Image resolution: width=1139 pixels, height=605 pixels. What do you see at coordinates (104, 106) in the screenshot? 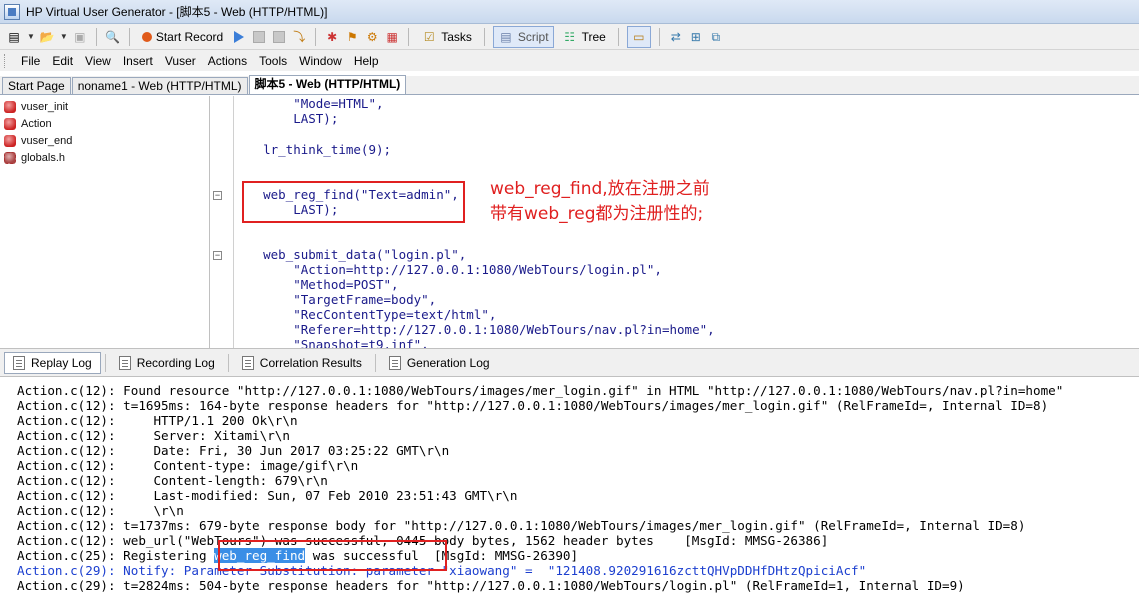
I see `tree-item-vuser-init: vuser_init` at bounding box center [104, 106].